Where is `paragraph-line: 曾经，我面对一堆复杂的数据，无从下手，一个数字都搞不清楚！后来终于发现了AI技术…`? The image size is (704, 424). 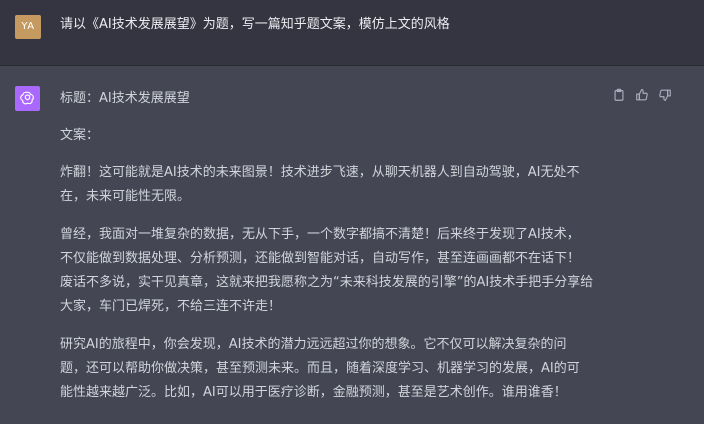
paragraph-line: 曾经，我面对一堆复杂的数据，无从下手，一个数字都搞不清楚！后来终于发现了AI技术… is located at coordinates (320, 234).